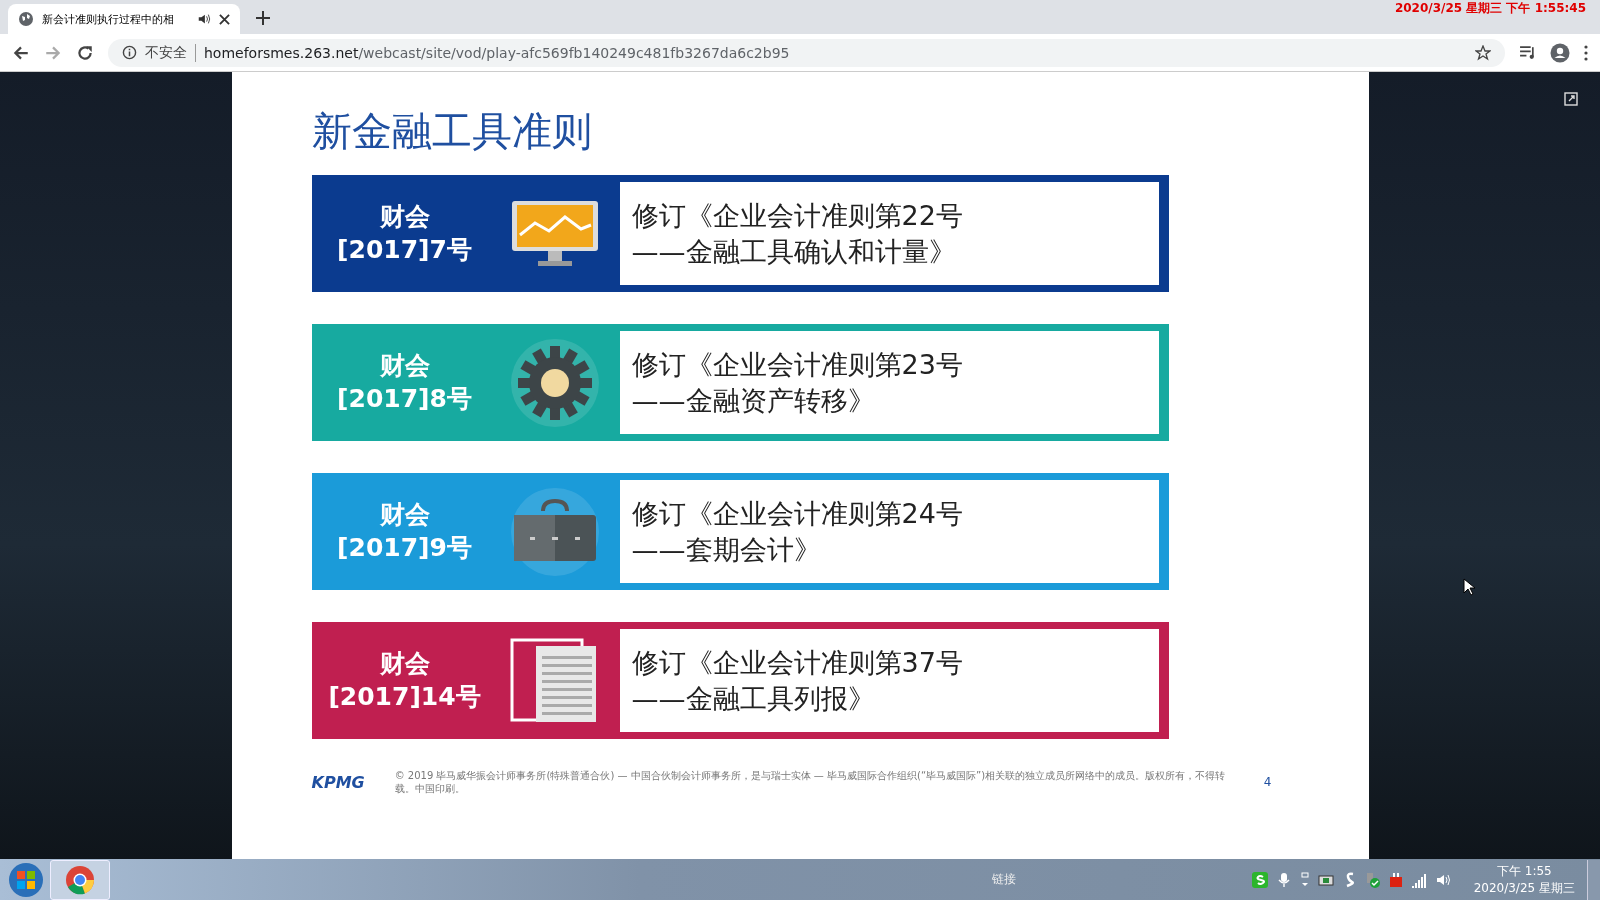 This screenshot has width=1600, height=900. What do you see at coordinates (1003, 879) in the screenshot?
I see `links-toolbar: 链接` at bounding box center [1003, 879].